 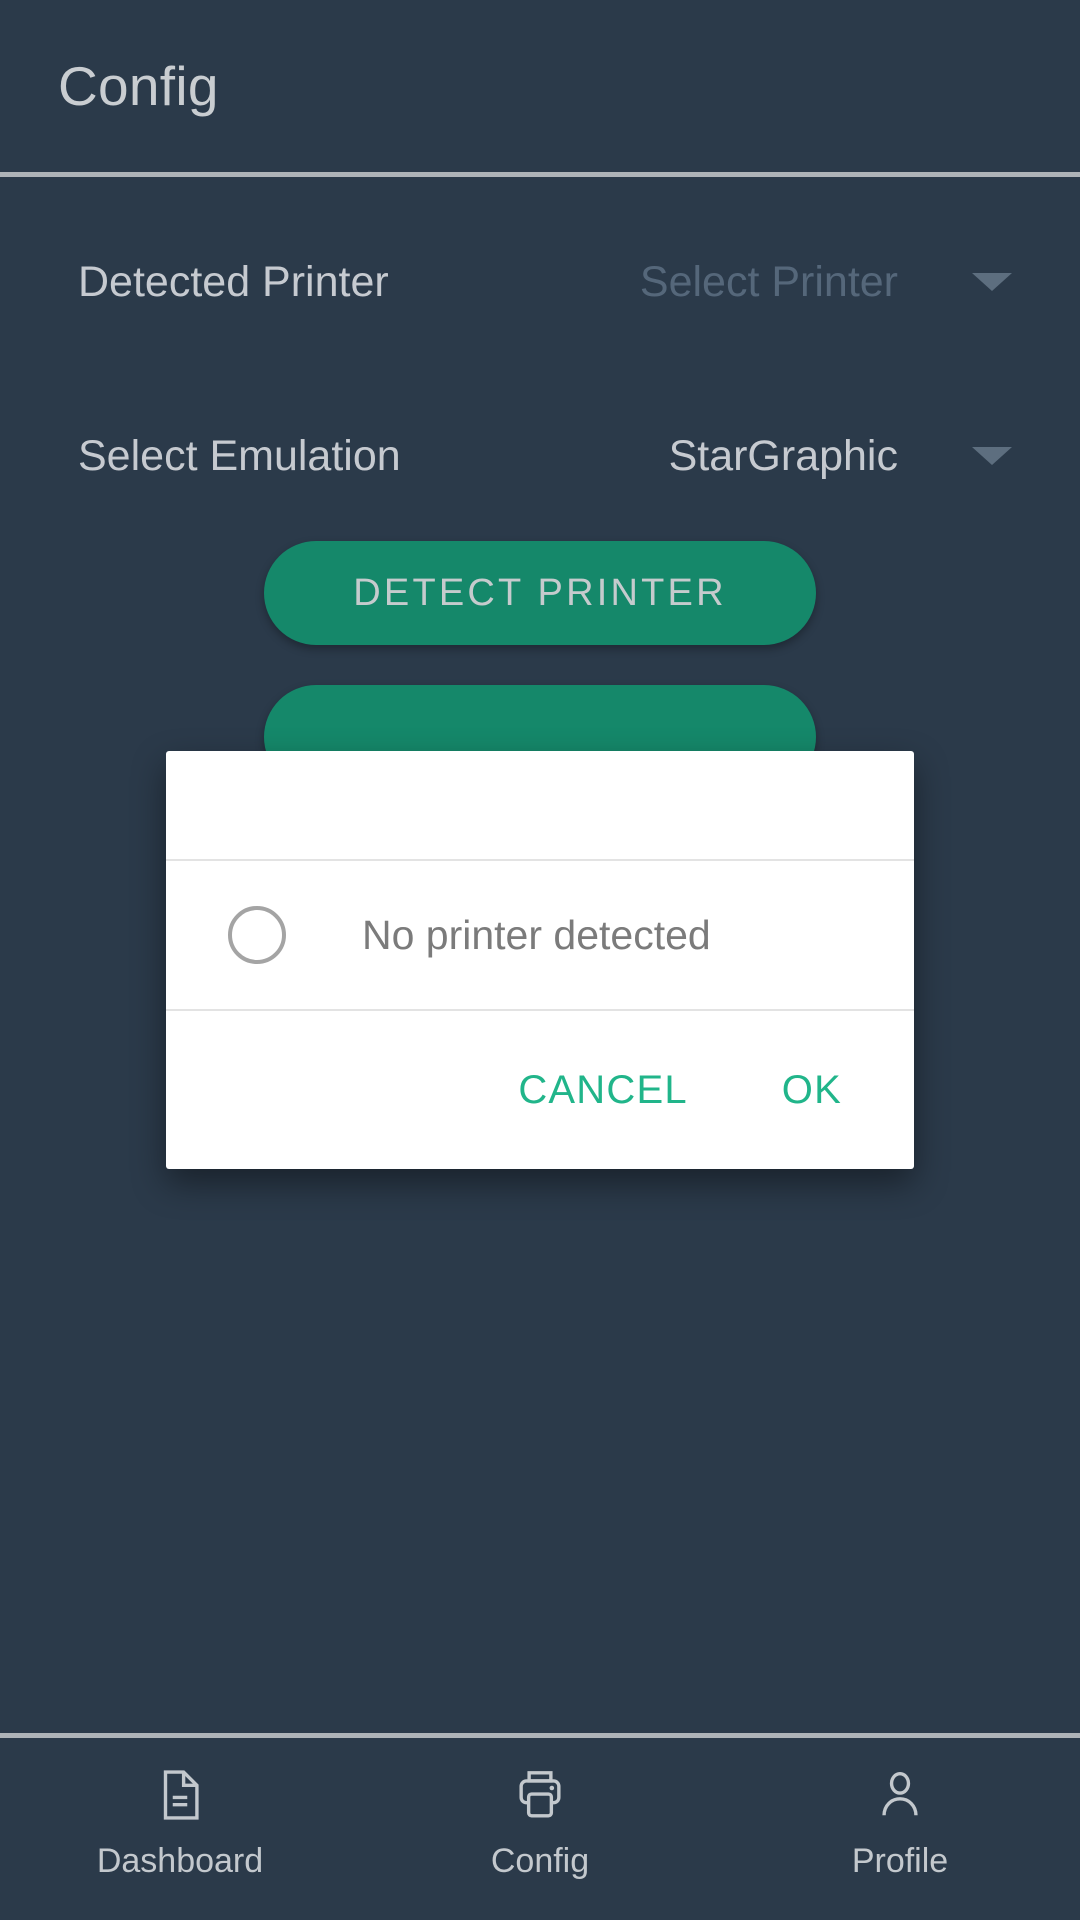 I want to click on detected-printer-field: Select Printer, so click(x=709, y=282).